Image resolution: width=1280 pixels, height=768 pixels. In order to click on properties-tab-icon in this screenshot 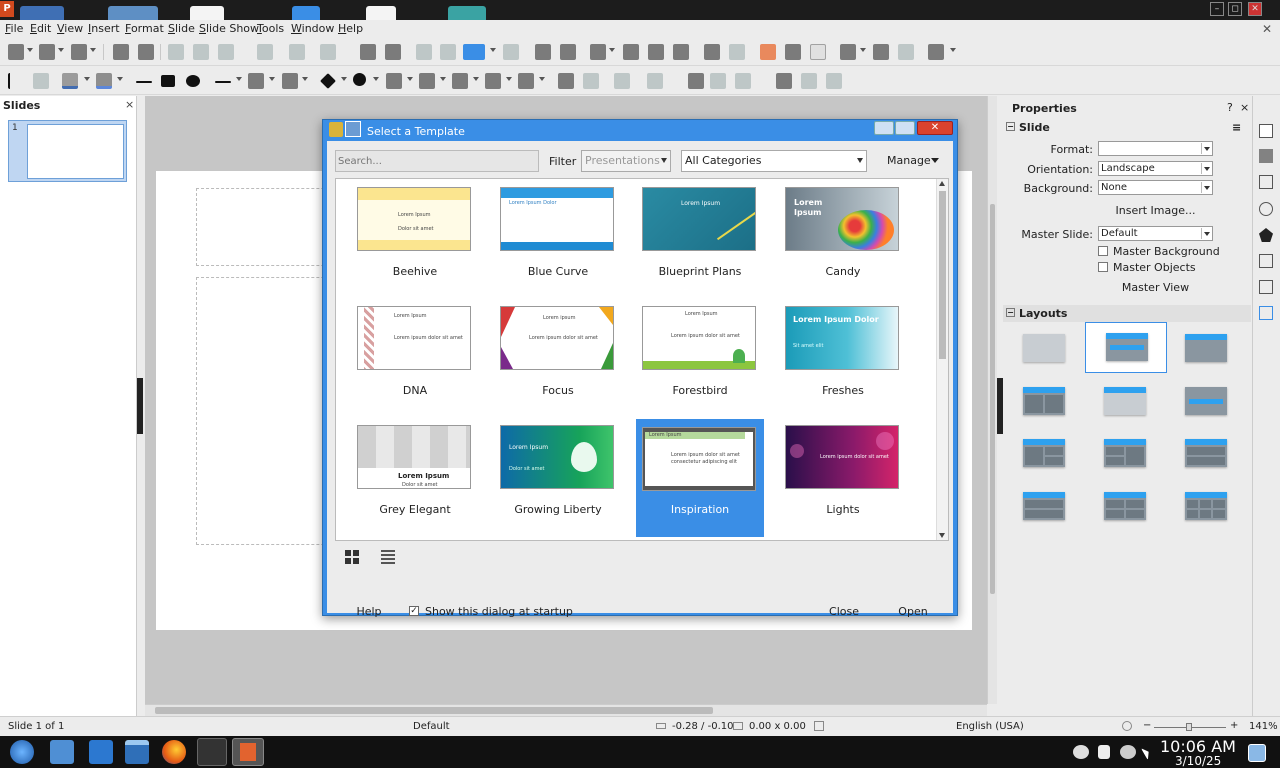, I will do `click(1266, 131)`.